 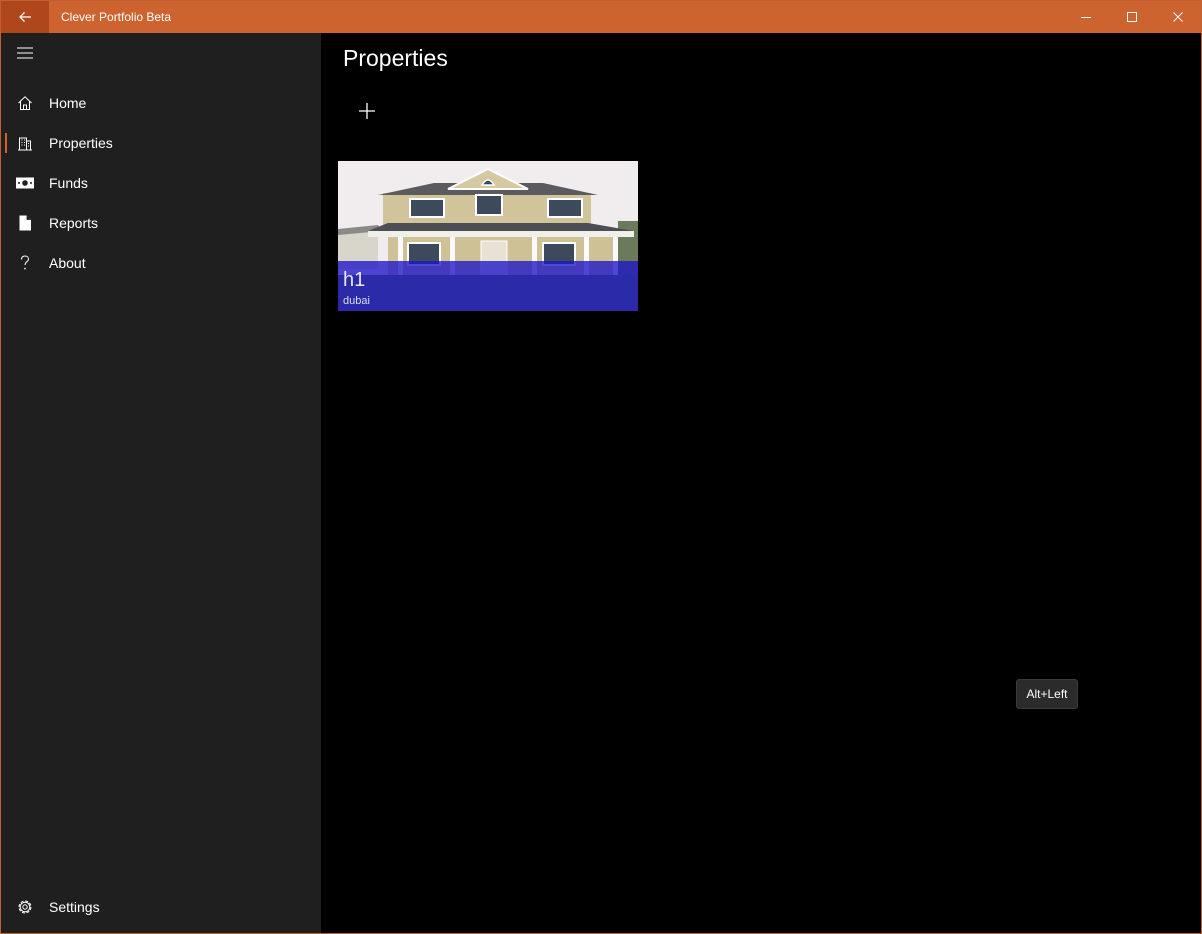 I want to click on nav-item-properties: Properties, so click(x=161, y=143).